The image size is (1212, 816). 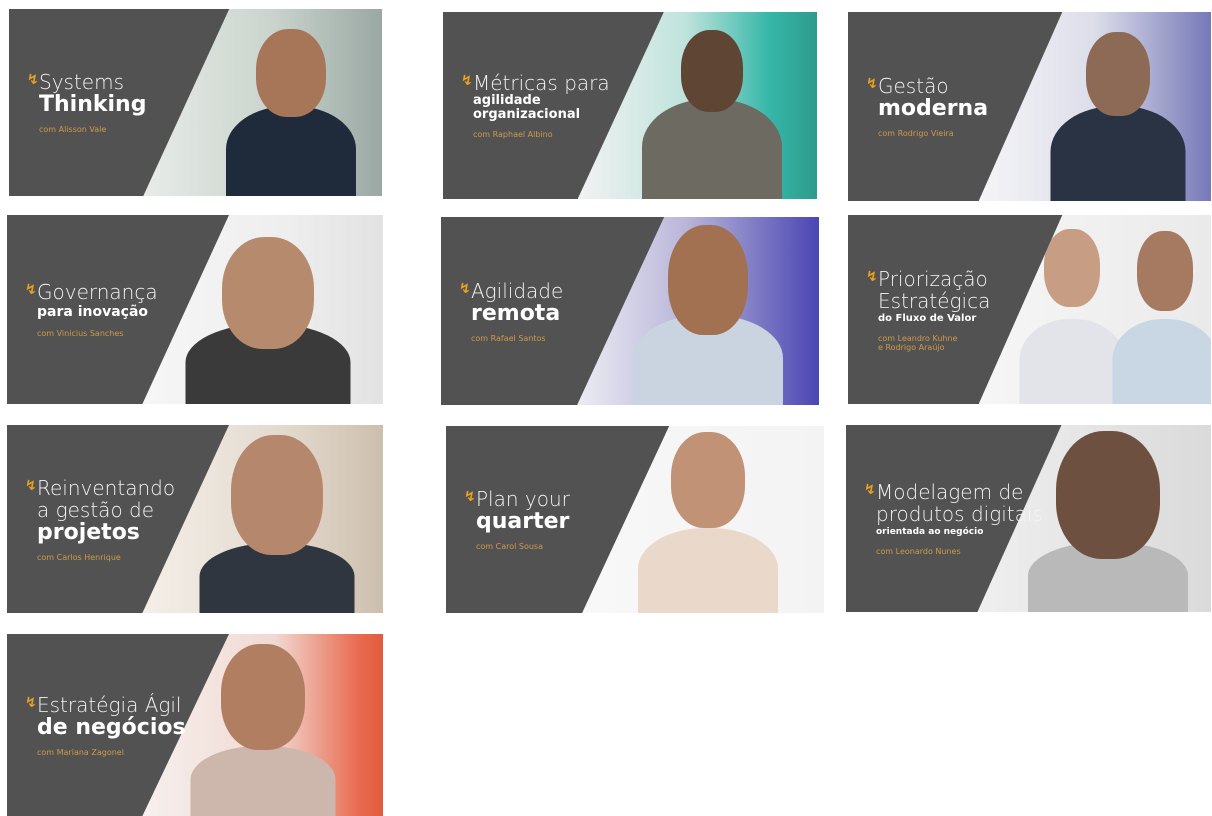 I want to click on course-title-line1: ↯ Systems, so click(x=75, y=82).